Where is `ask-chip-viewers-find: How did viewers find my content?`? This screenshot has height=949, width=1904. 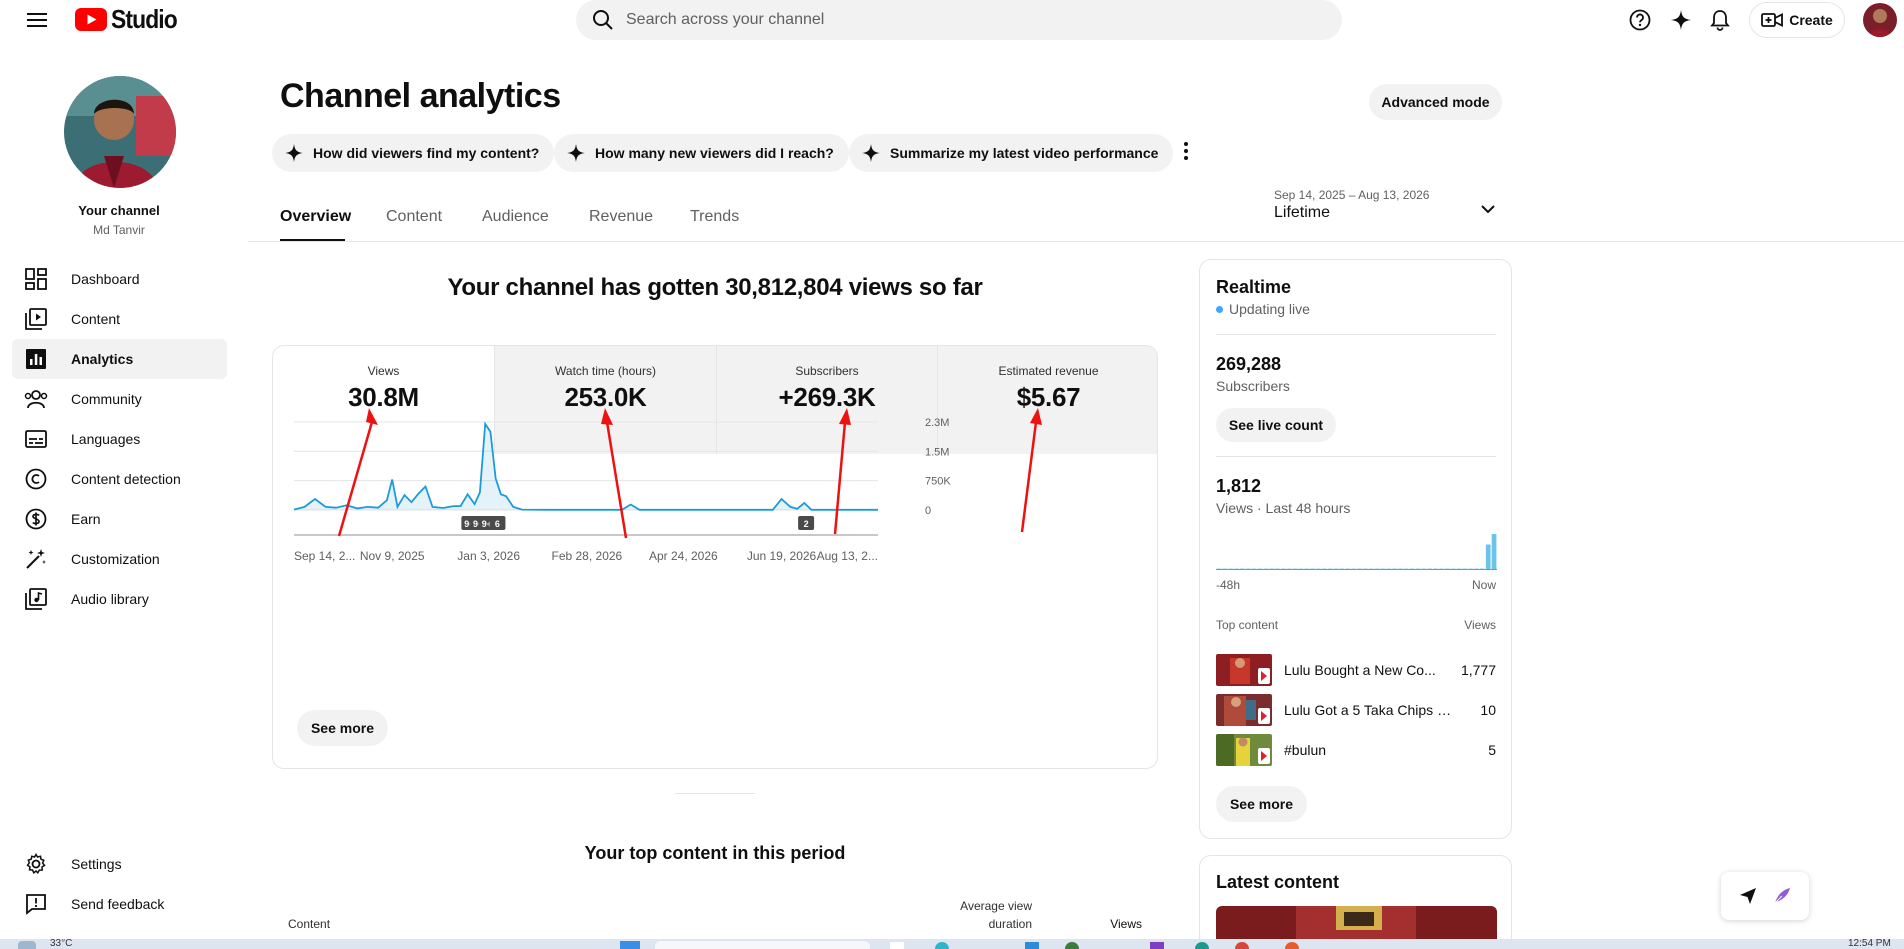
ask-chip-viewers-find: How did viewers find my content? is located at coordinates (413, 153).